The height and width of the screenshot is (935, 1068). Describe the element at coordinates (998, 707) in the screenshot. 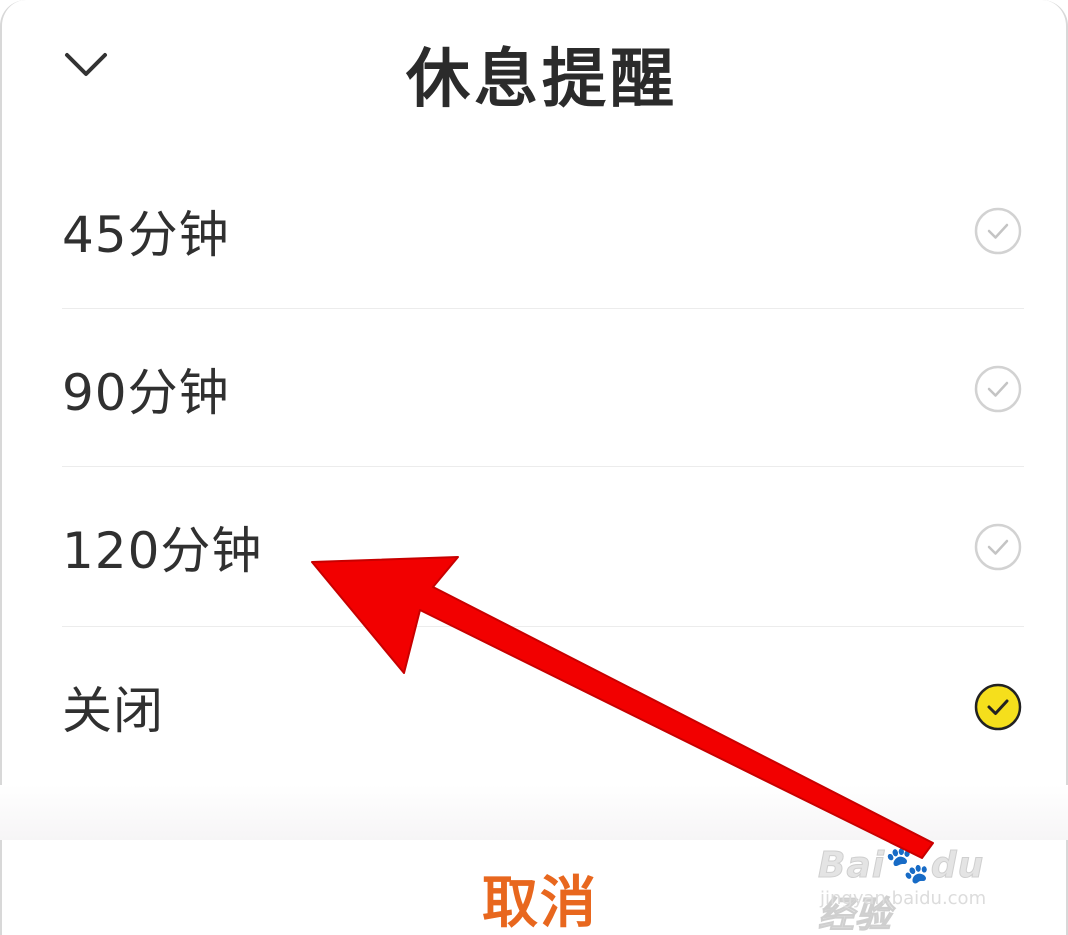

I see `selected-check-icon` at that location.